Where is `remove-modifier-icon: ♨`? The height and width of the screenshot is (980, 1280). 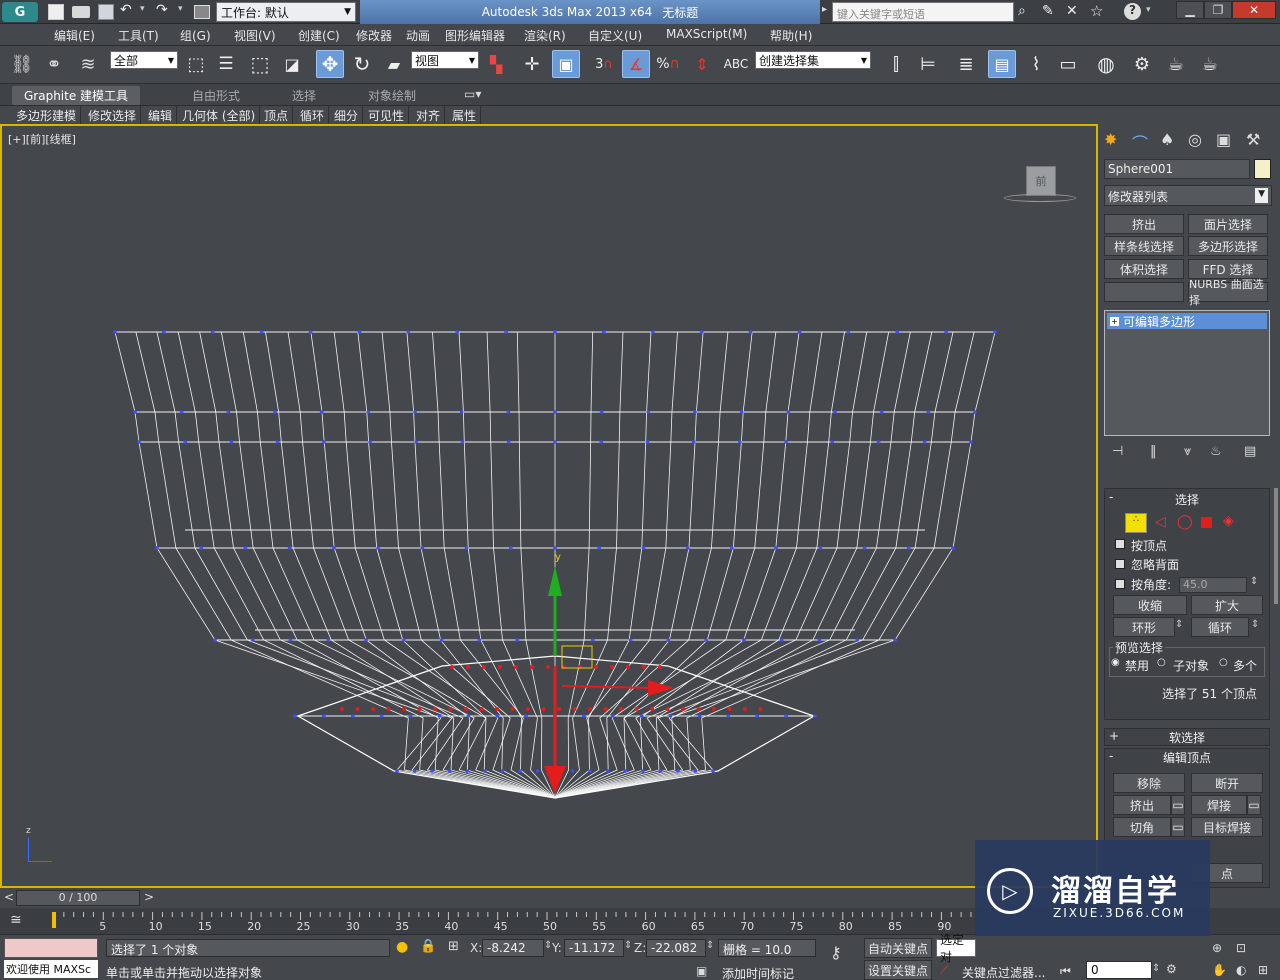 remove-modifier-icon: ♨ is located at coordinates (1216, 451).